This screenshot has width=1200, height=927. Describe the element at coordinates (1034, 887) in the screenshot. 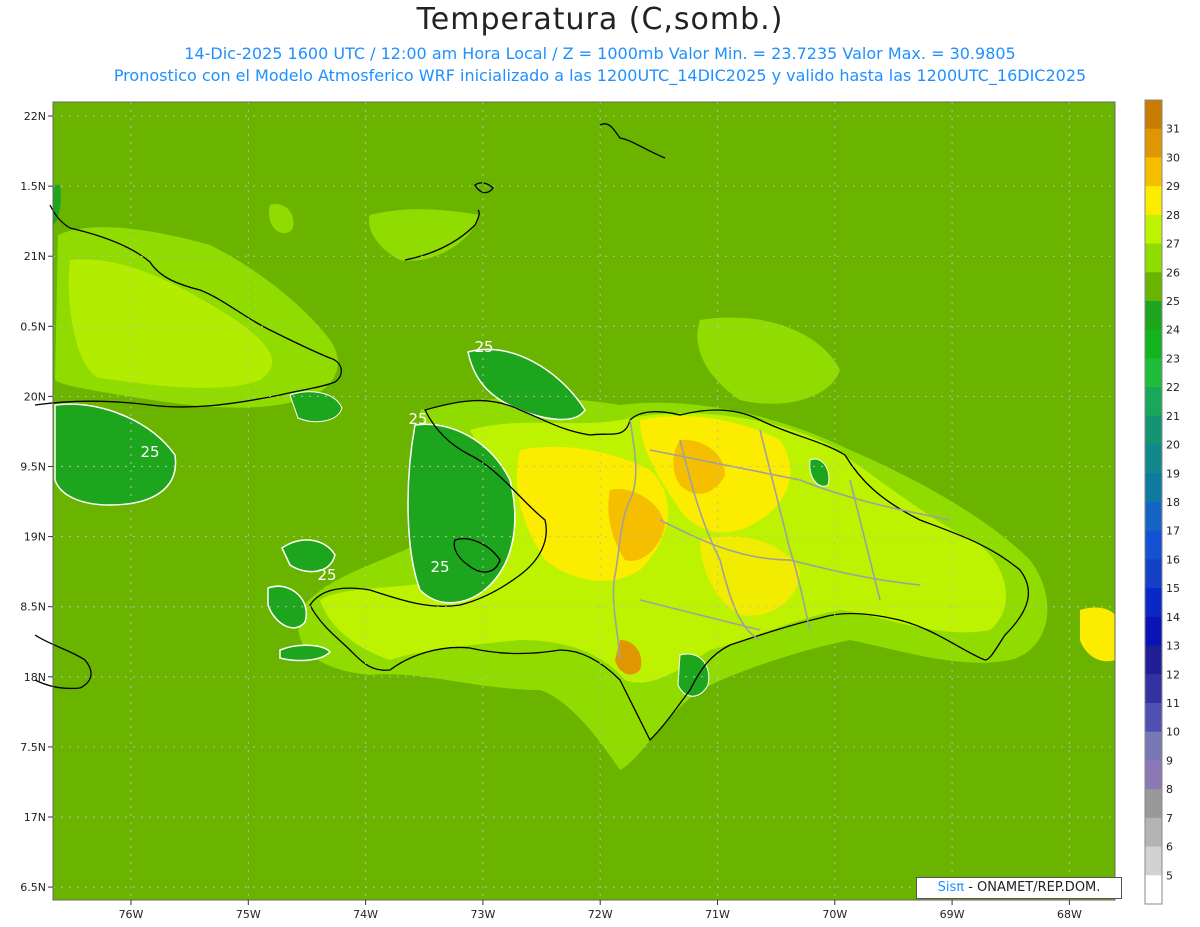

I see `credit-text: - ONAMET/REP.DOM.` at that location.